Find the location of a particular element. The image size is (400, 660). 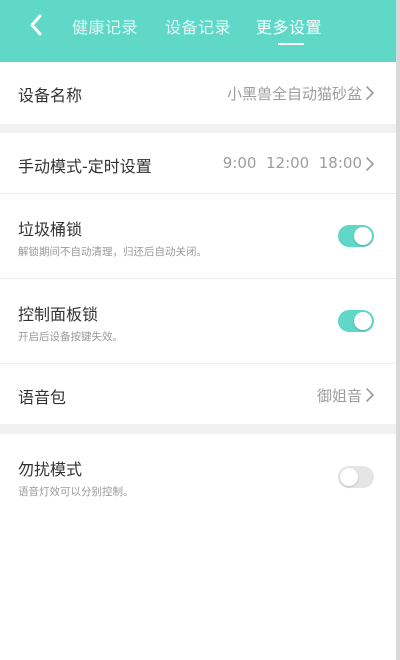

do-not-disturb-label: 勿扰模式 is located at coordinates (50, 469).